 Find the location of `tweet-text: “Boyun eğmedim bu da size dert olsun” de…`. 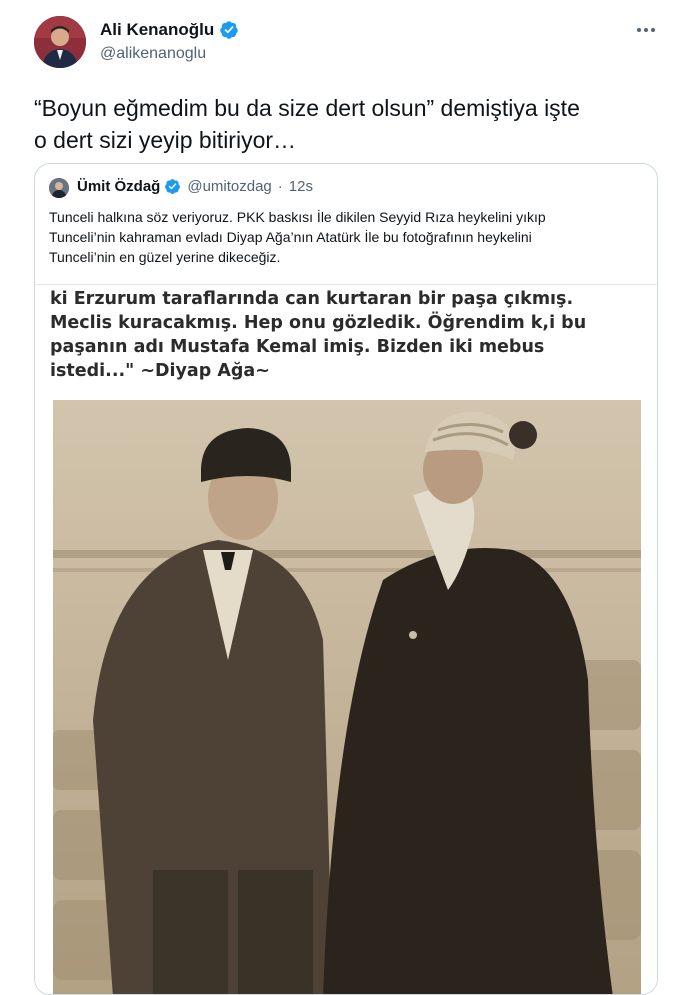

tweet-text: “Boyun eğmedim bu da size dert olsun” de… is located at coordinates (349, 124).